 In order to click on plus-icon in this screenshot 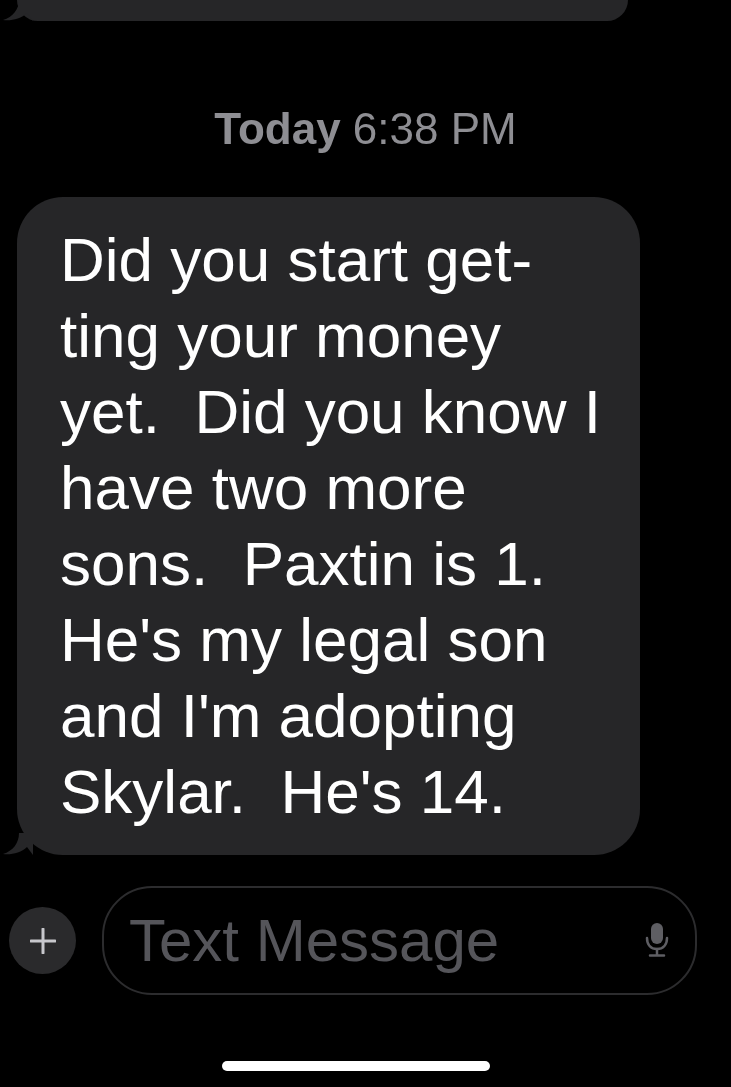, I will do `click(42, 940)`.